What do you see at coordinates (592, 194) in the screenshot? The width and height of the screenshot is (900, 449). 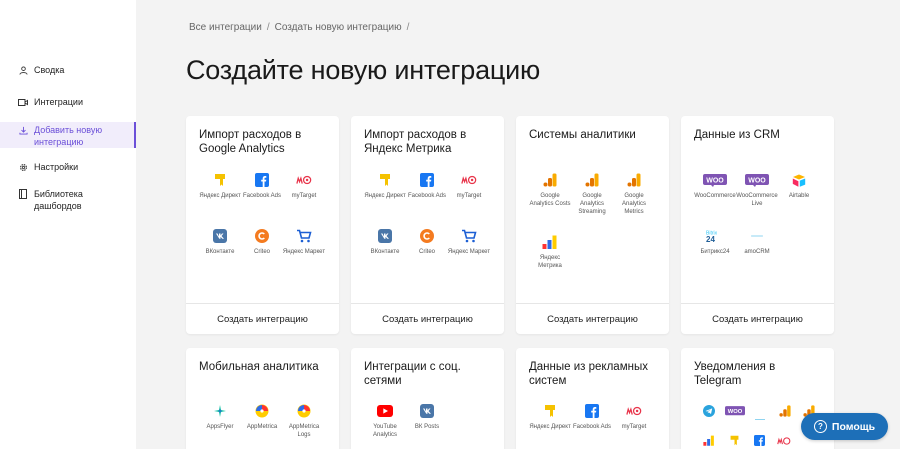 I see `service-ga-streaming: Google Analytics Streaming` at bounding box center [592, 194].